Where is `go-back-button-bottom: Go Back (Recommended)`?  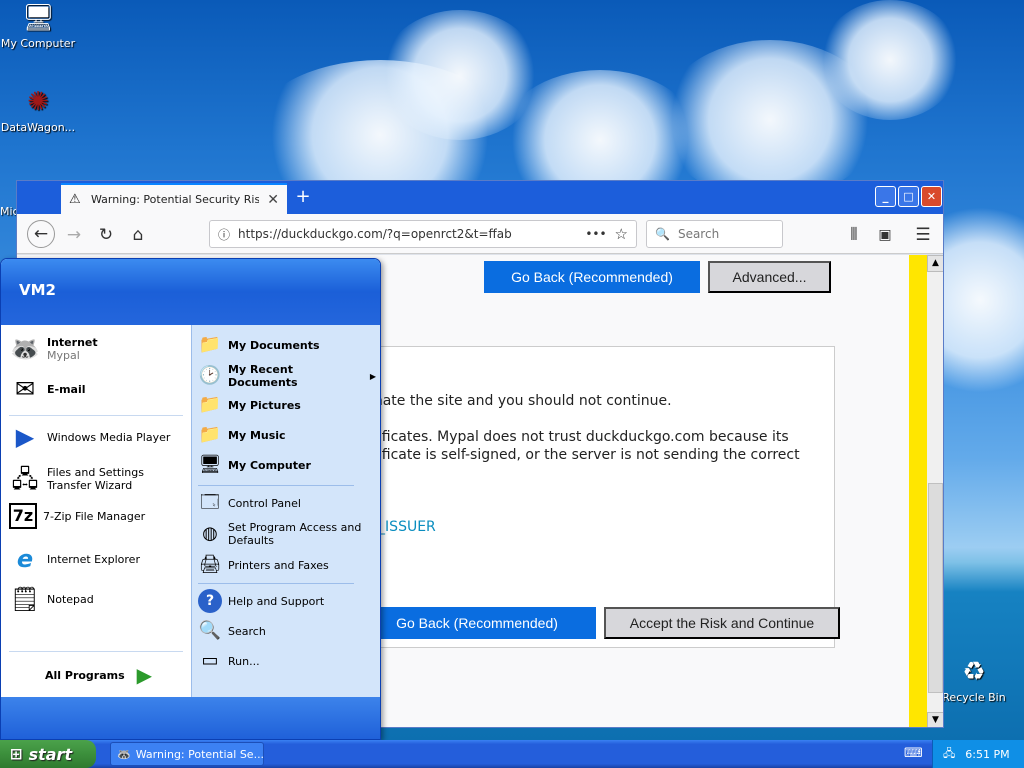 go-back-button-bottom: Go Back (Recommended) is located at coordinates (477, 623).